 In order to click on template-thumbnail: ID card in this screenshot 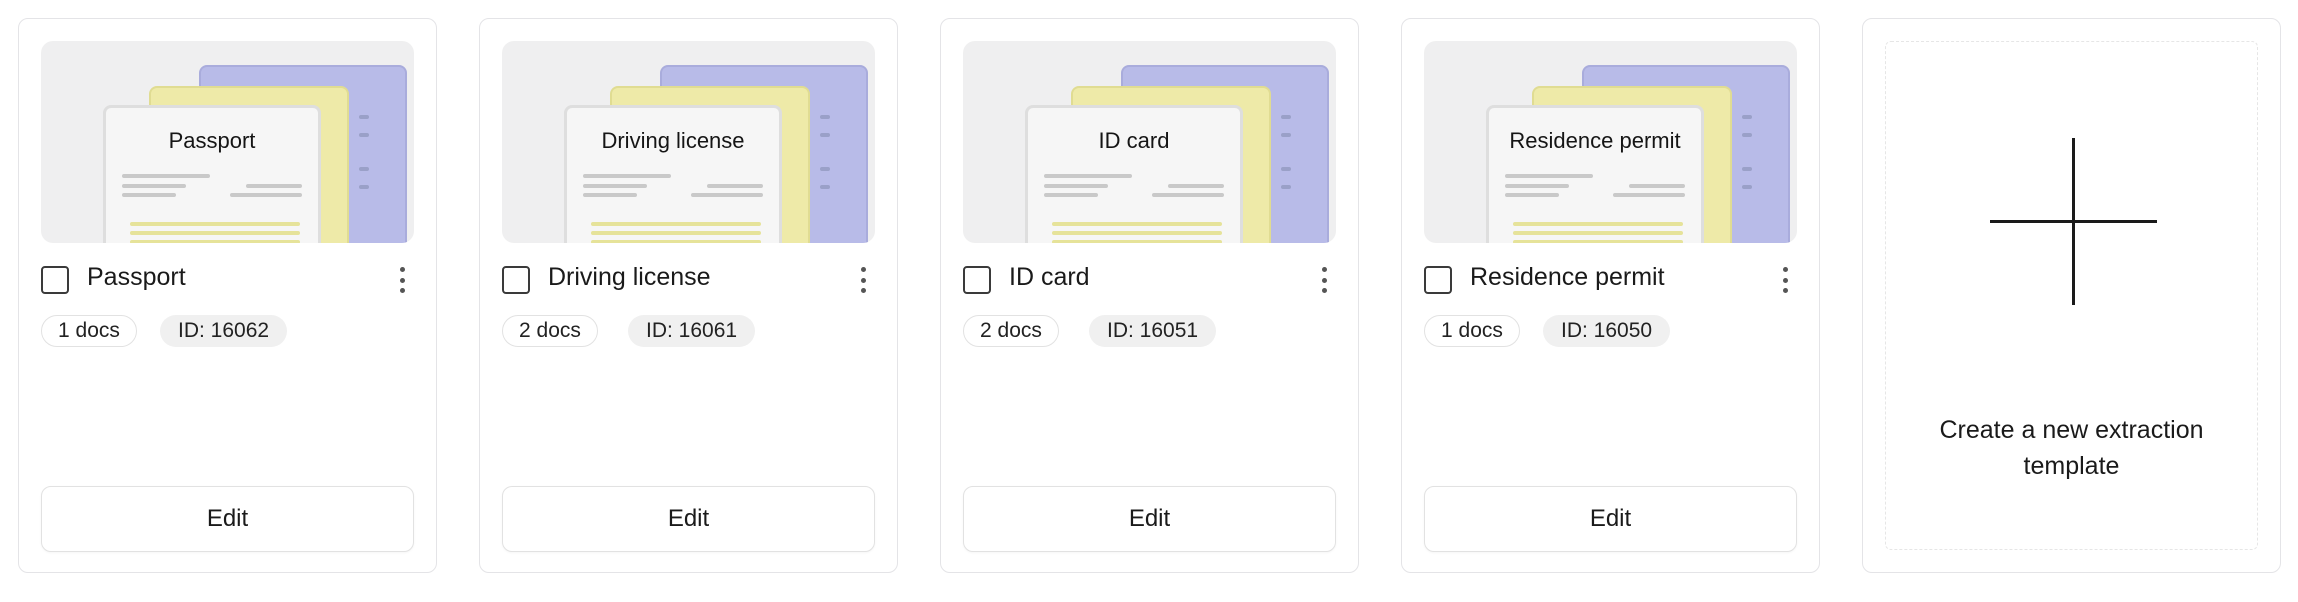, I will do `click(1149, 142)`.